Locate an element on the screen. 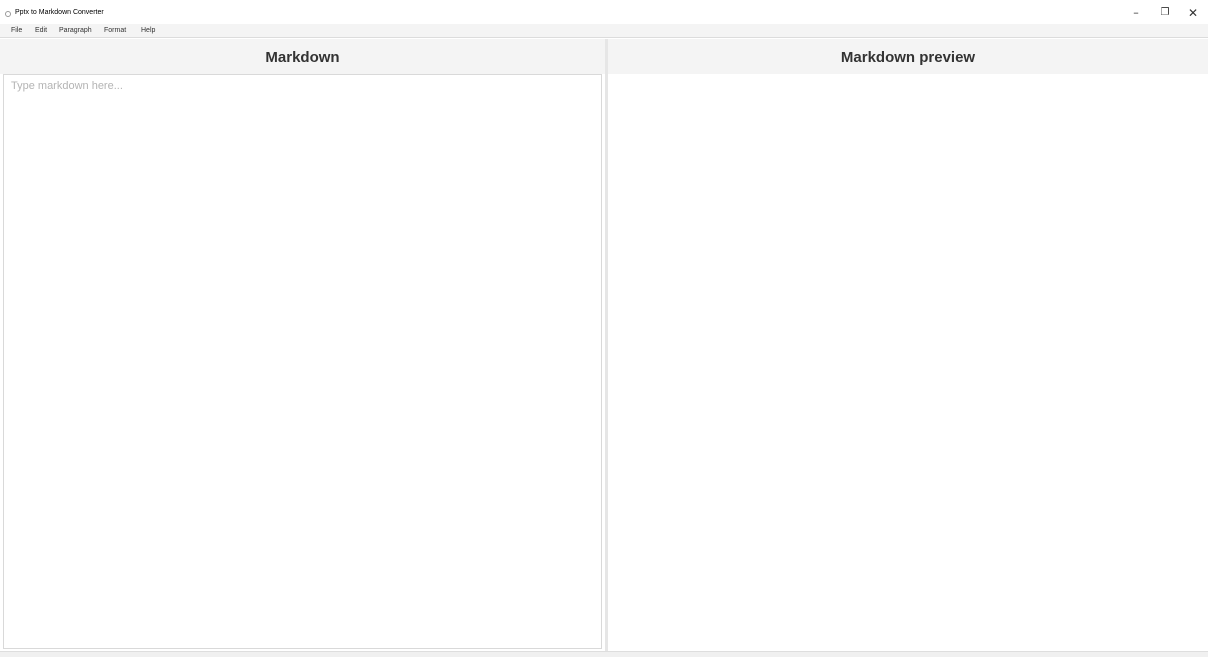 This screenshot has height=657, width=1208. window-title: Pptx to Markdown Converter is located at coordinates (59, 12).